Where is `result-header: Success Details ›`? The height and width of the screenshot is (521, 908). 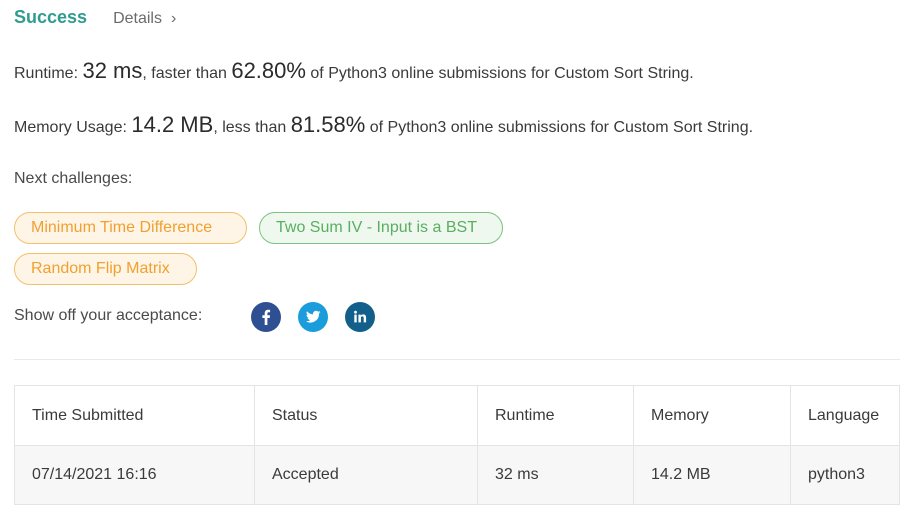 result-header: Success Details › is located at coordinates (95, 19).